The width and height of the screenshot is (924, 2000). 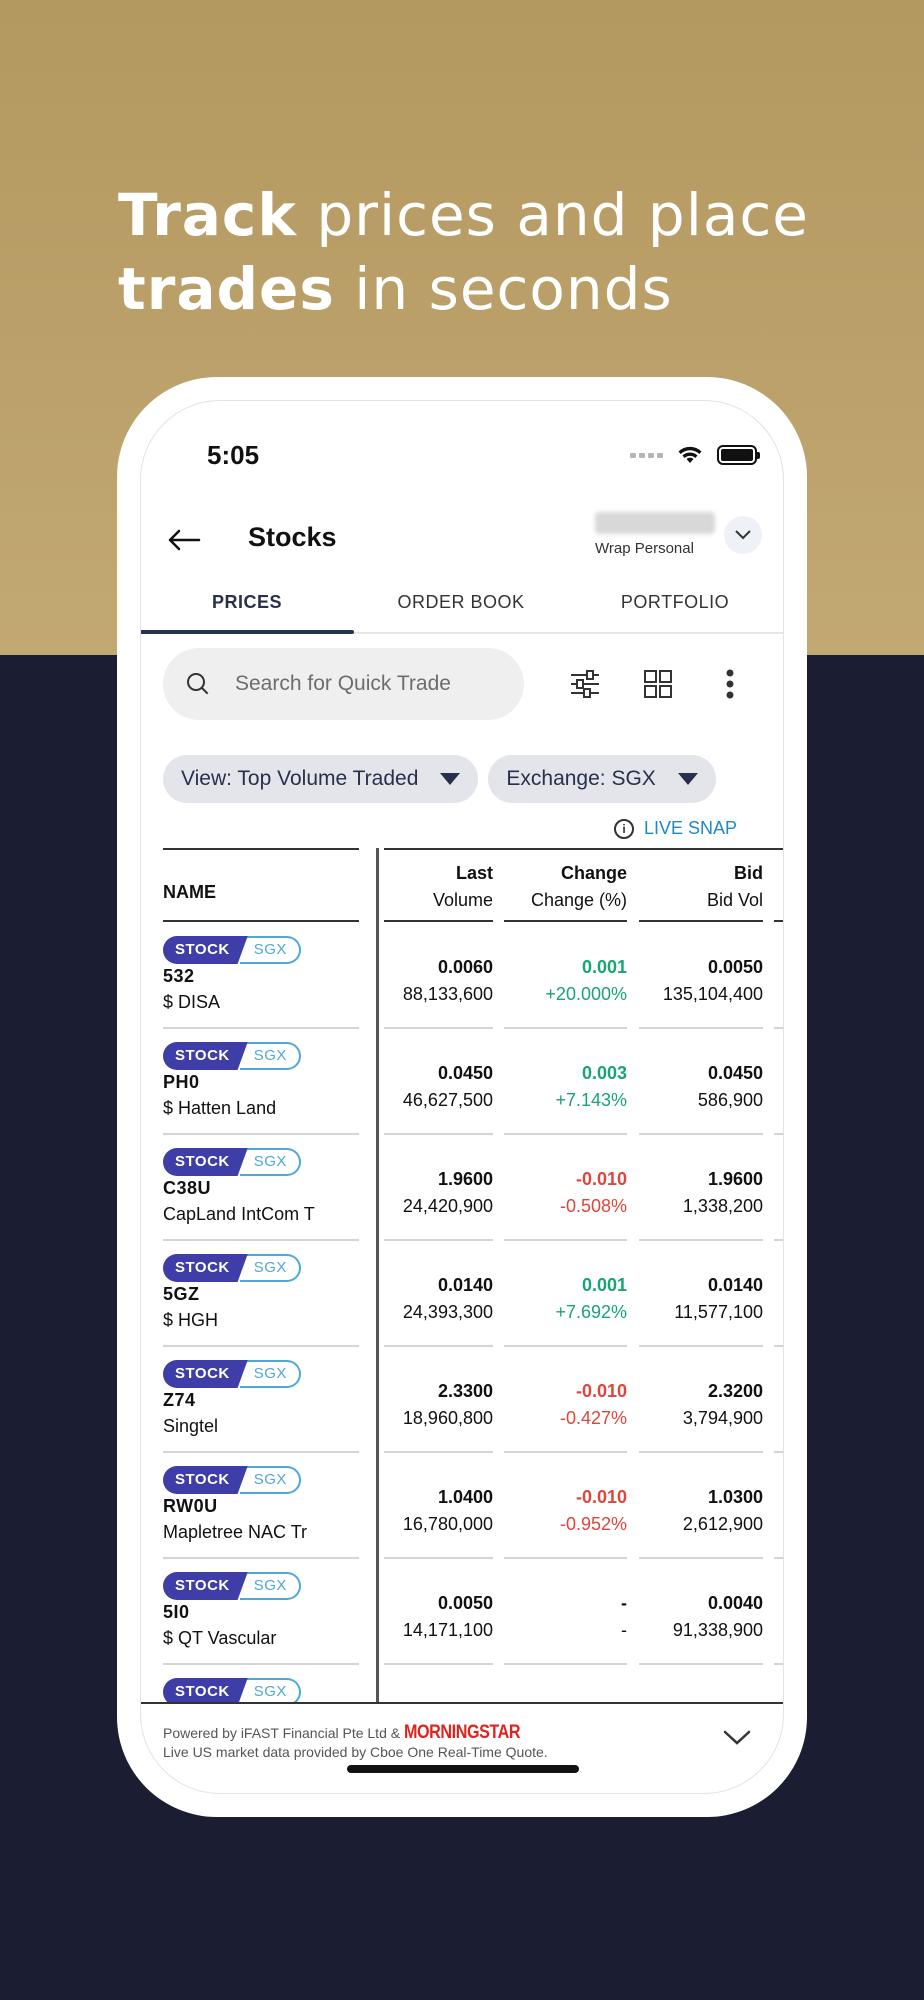 I want to click on bid-price: 0.0450, so click(x=735, y=1073).